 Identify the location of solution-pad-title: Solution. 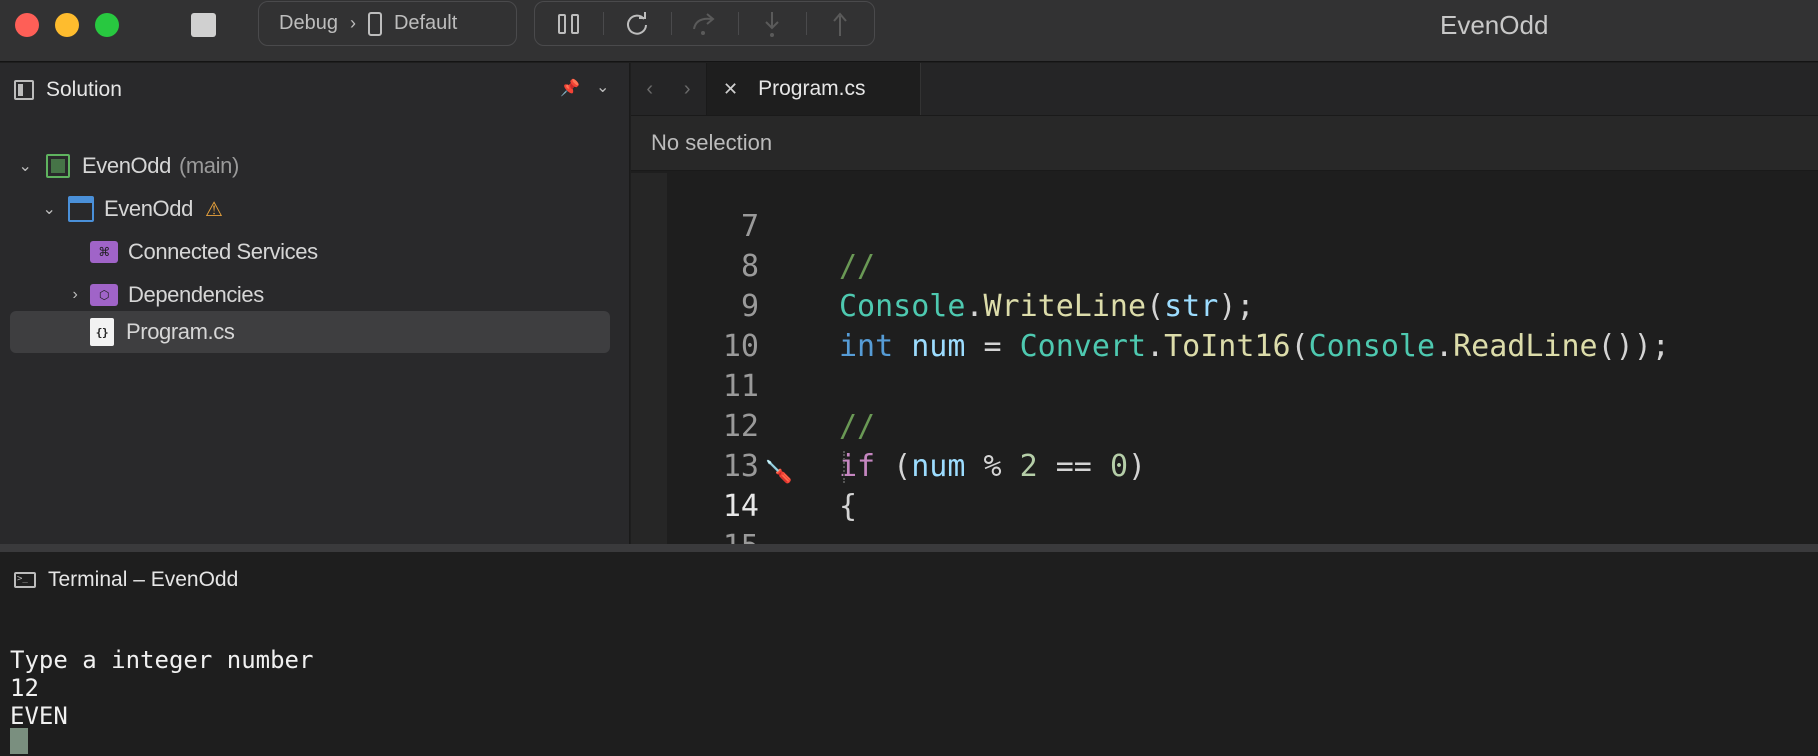
(84, 89).